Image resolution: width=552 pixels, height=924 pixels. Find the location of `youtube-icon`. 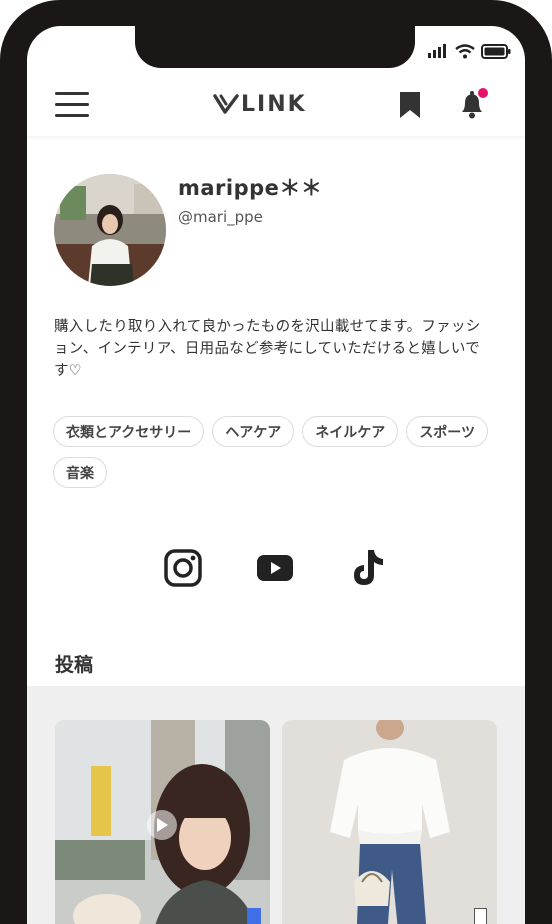

youtube-icon is located at coordinates (275, 568).